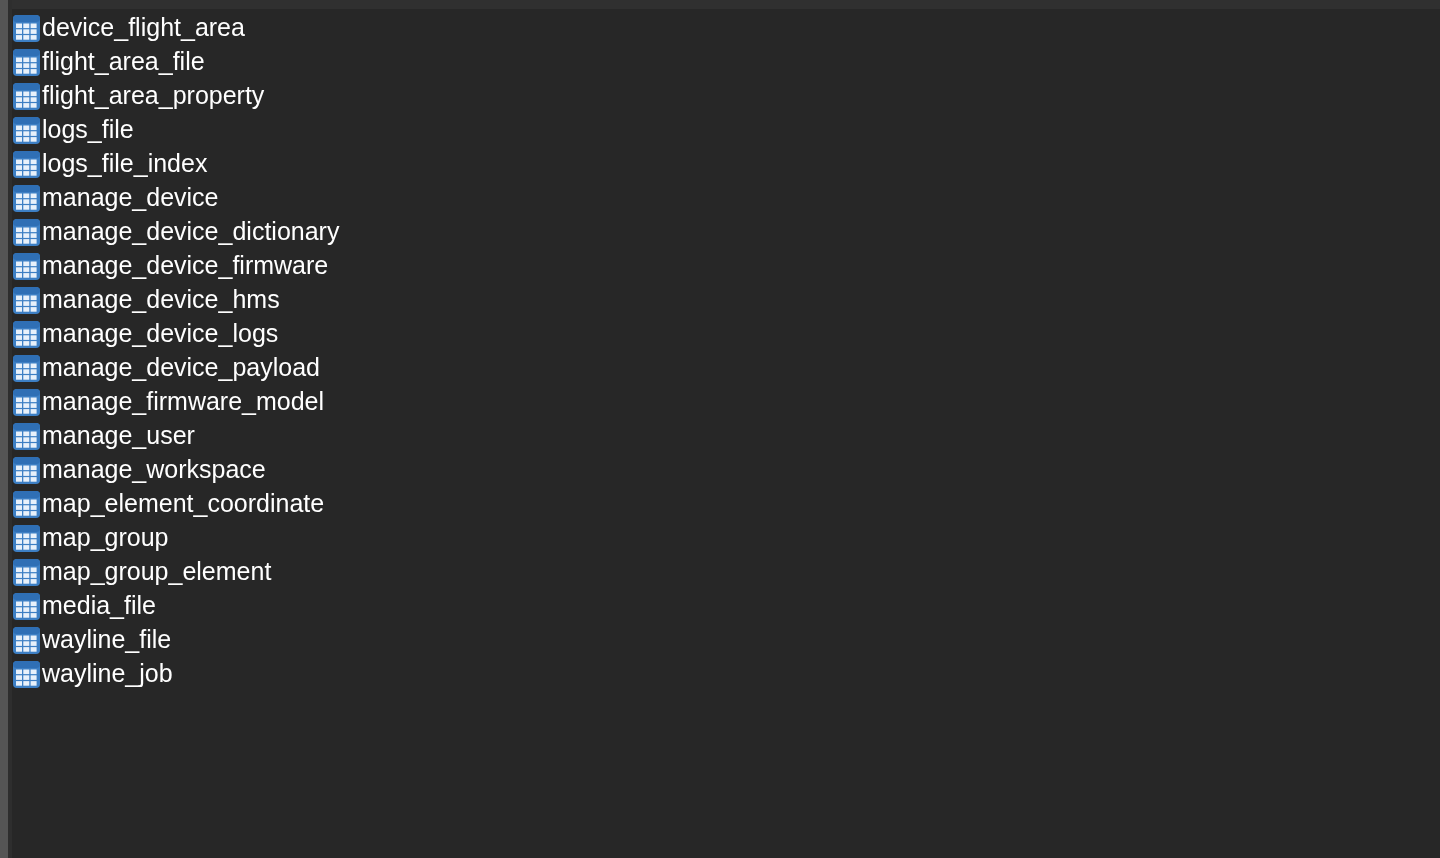 The image size is (1440, 858). I want to click on table-name: manage_device_payload, so click(181, 368).